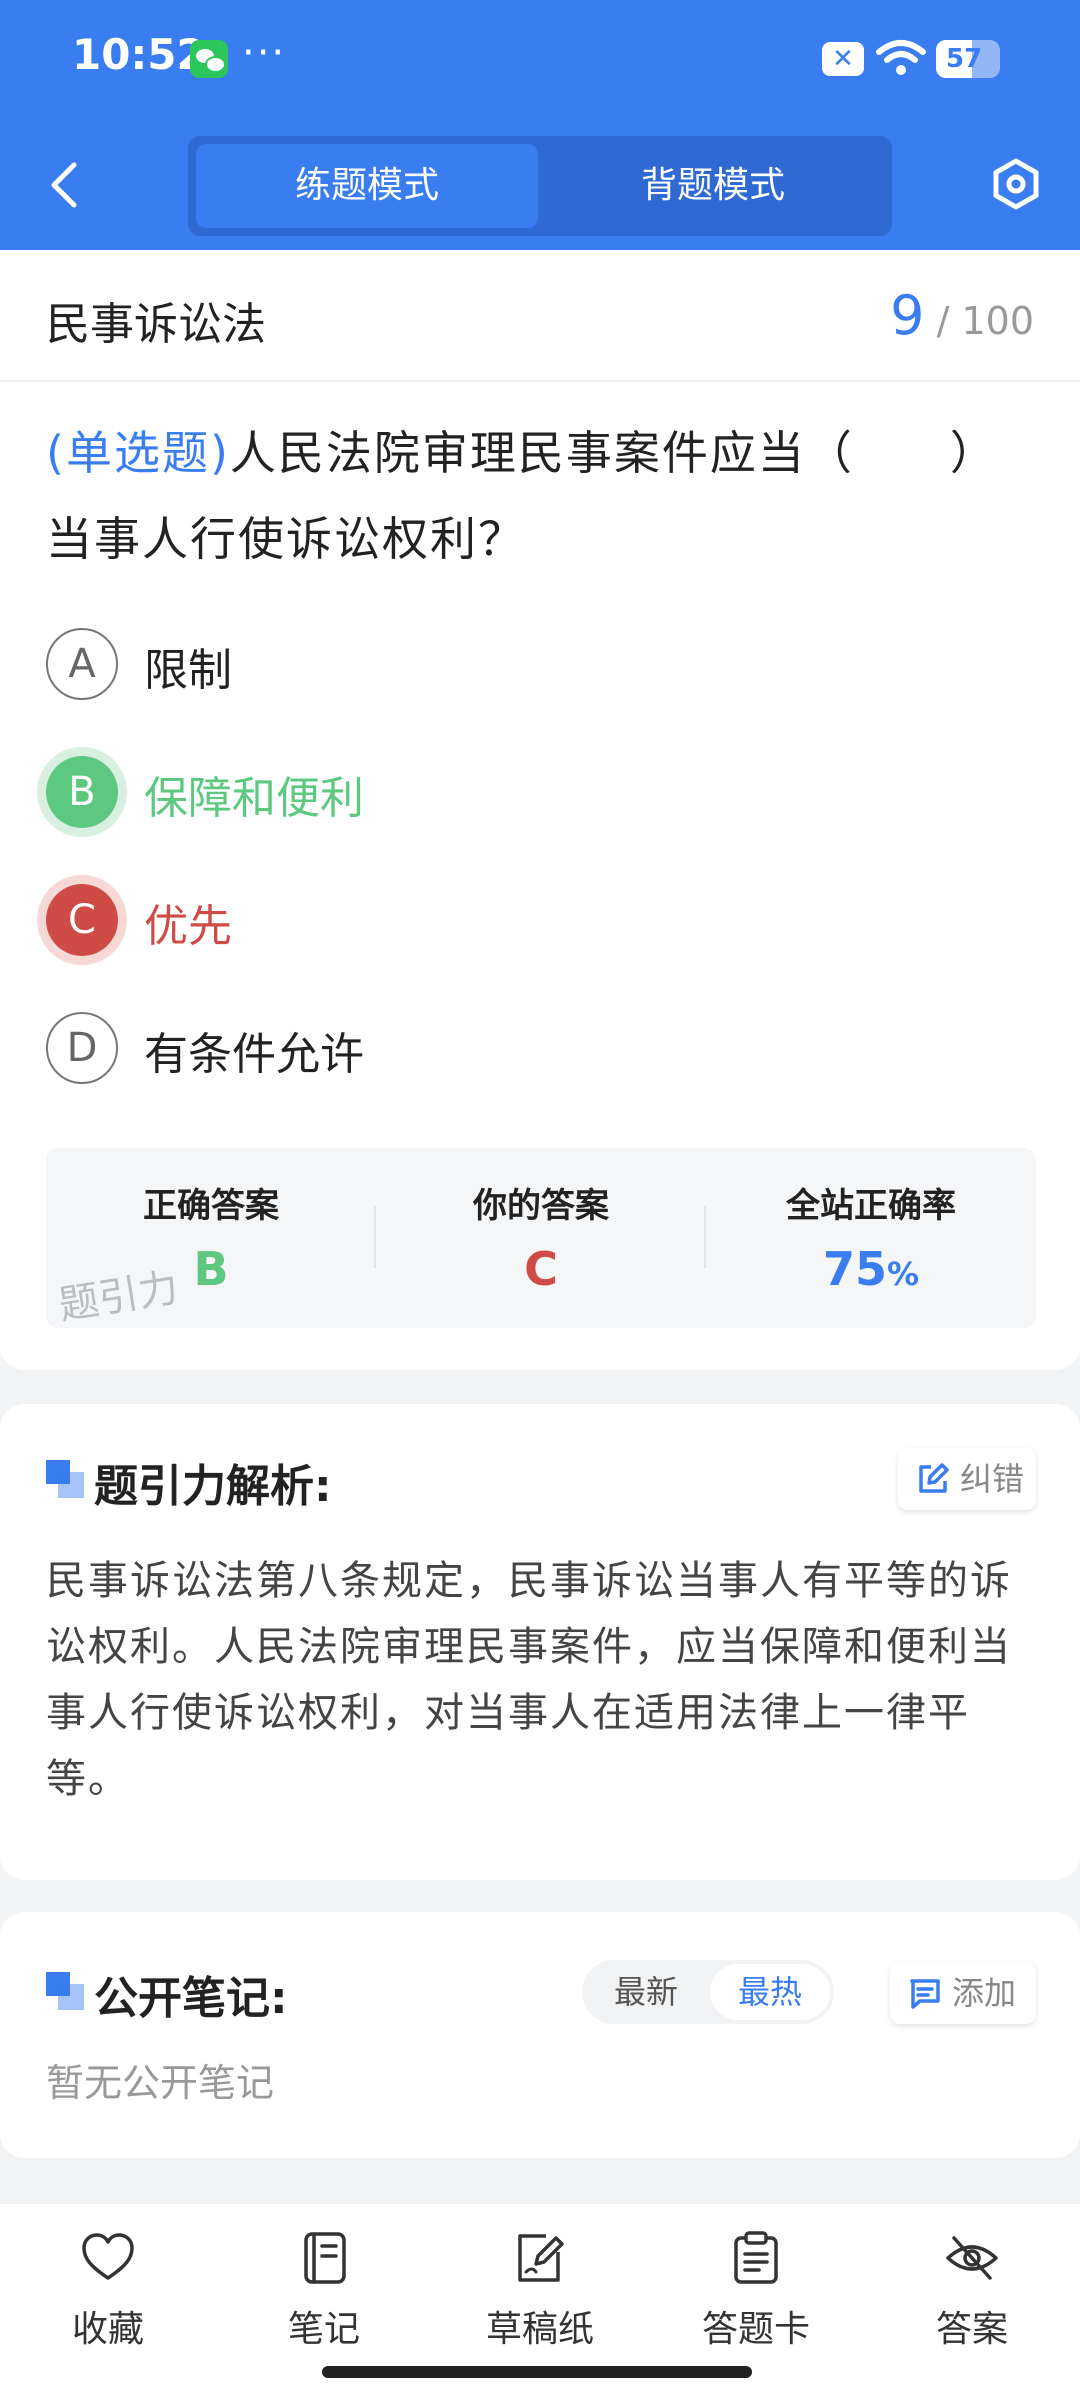  What do you see at coordinates (541, 496) in the screenshot?
I see `question-text: (单选题)人民法院审理民事案件应当（ ）当事人行使诉讼权利？` at bounding box center [541, 496].